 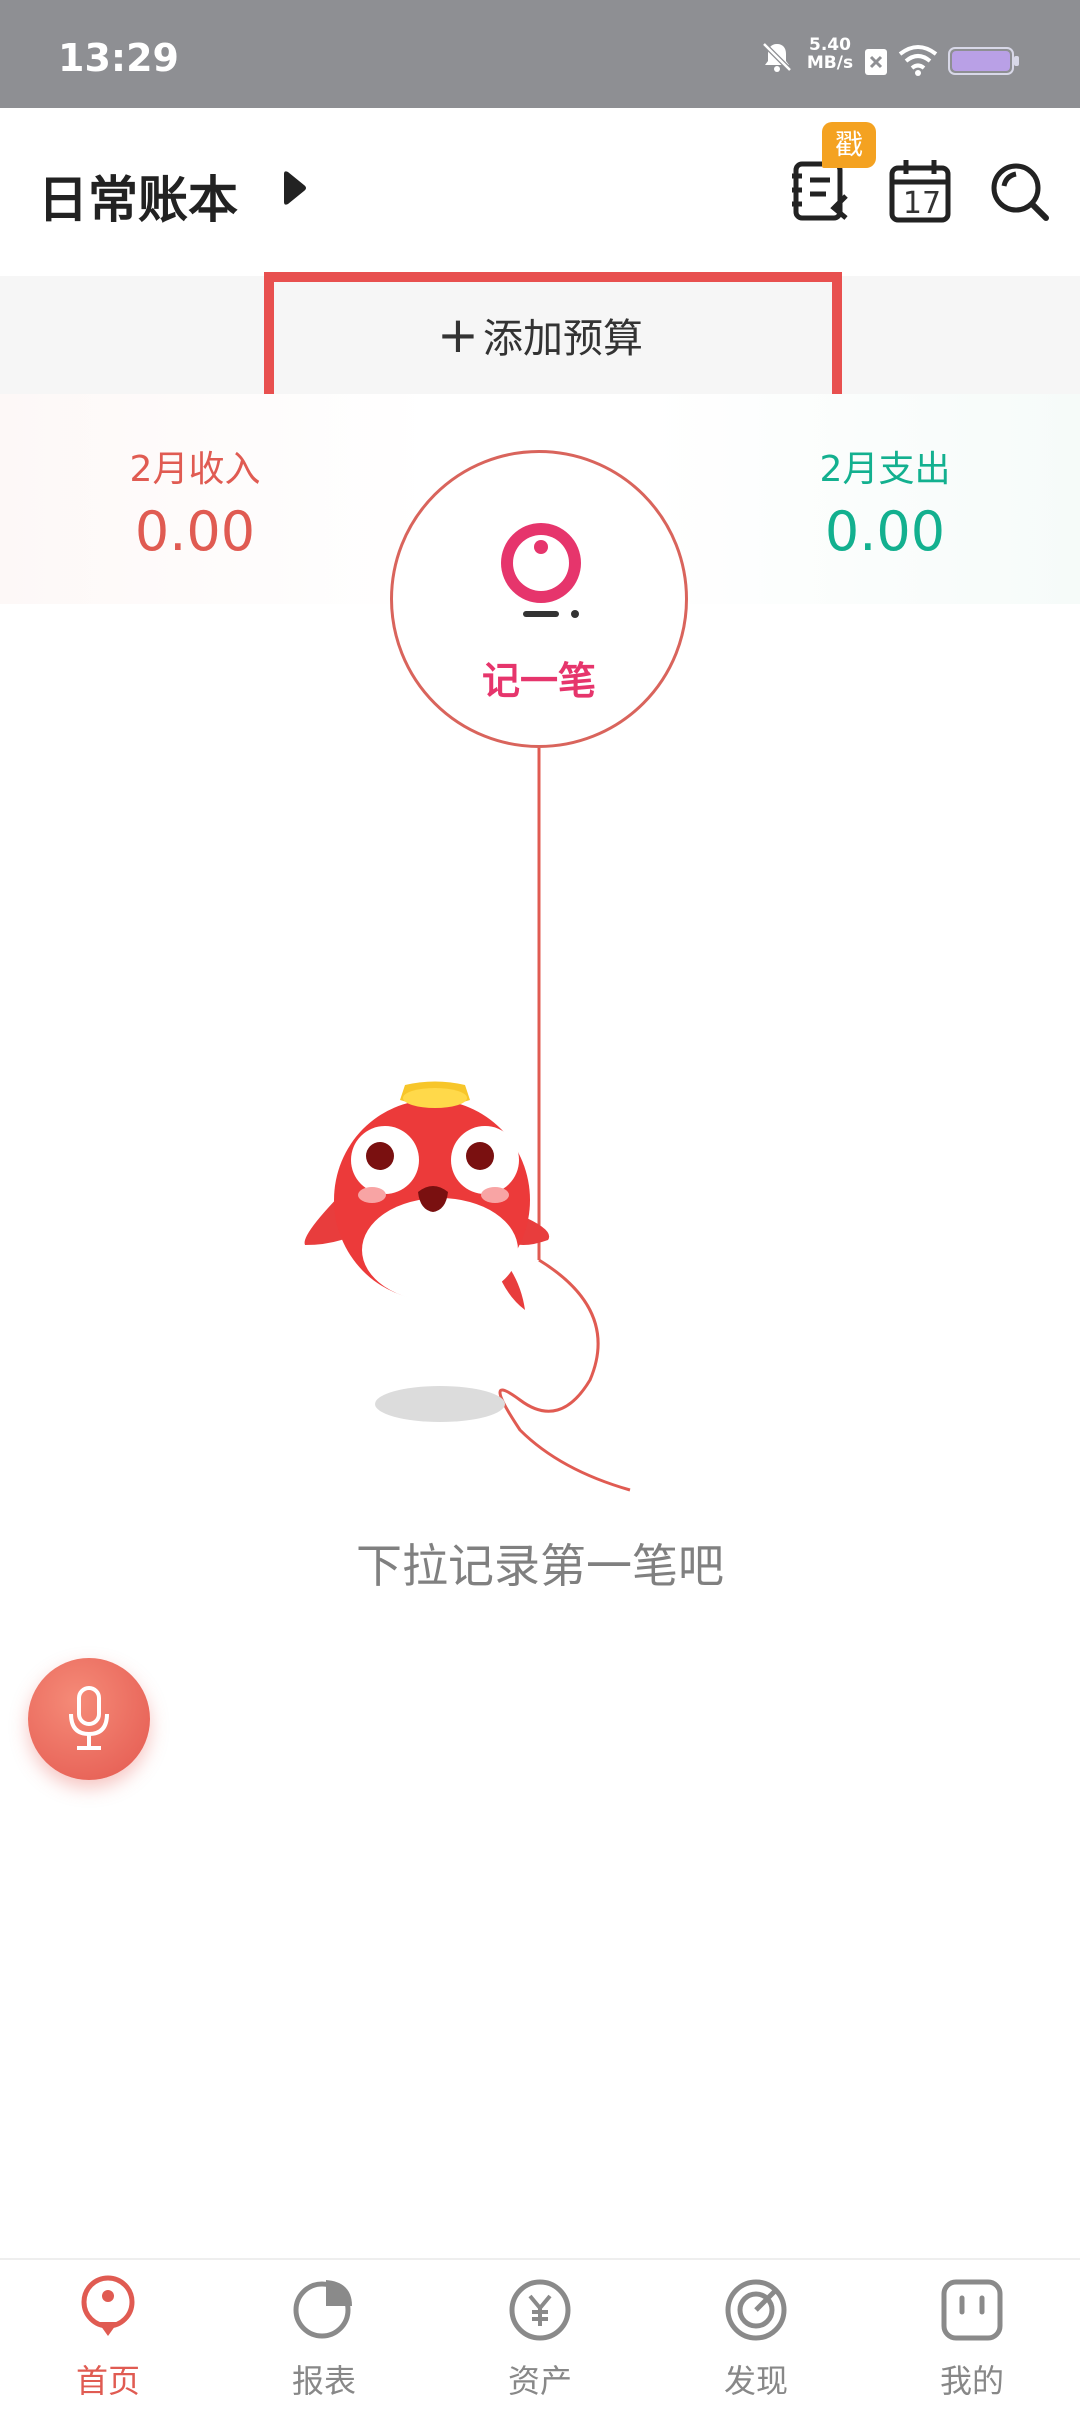 I want to click on record-balloon-icon, so click(x=541, y=576).